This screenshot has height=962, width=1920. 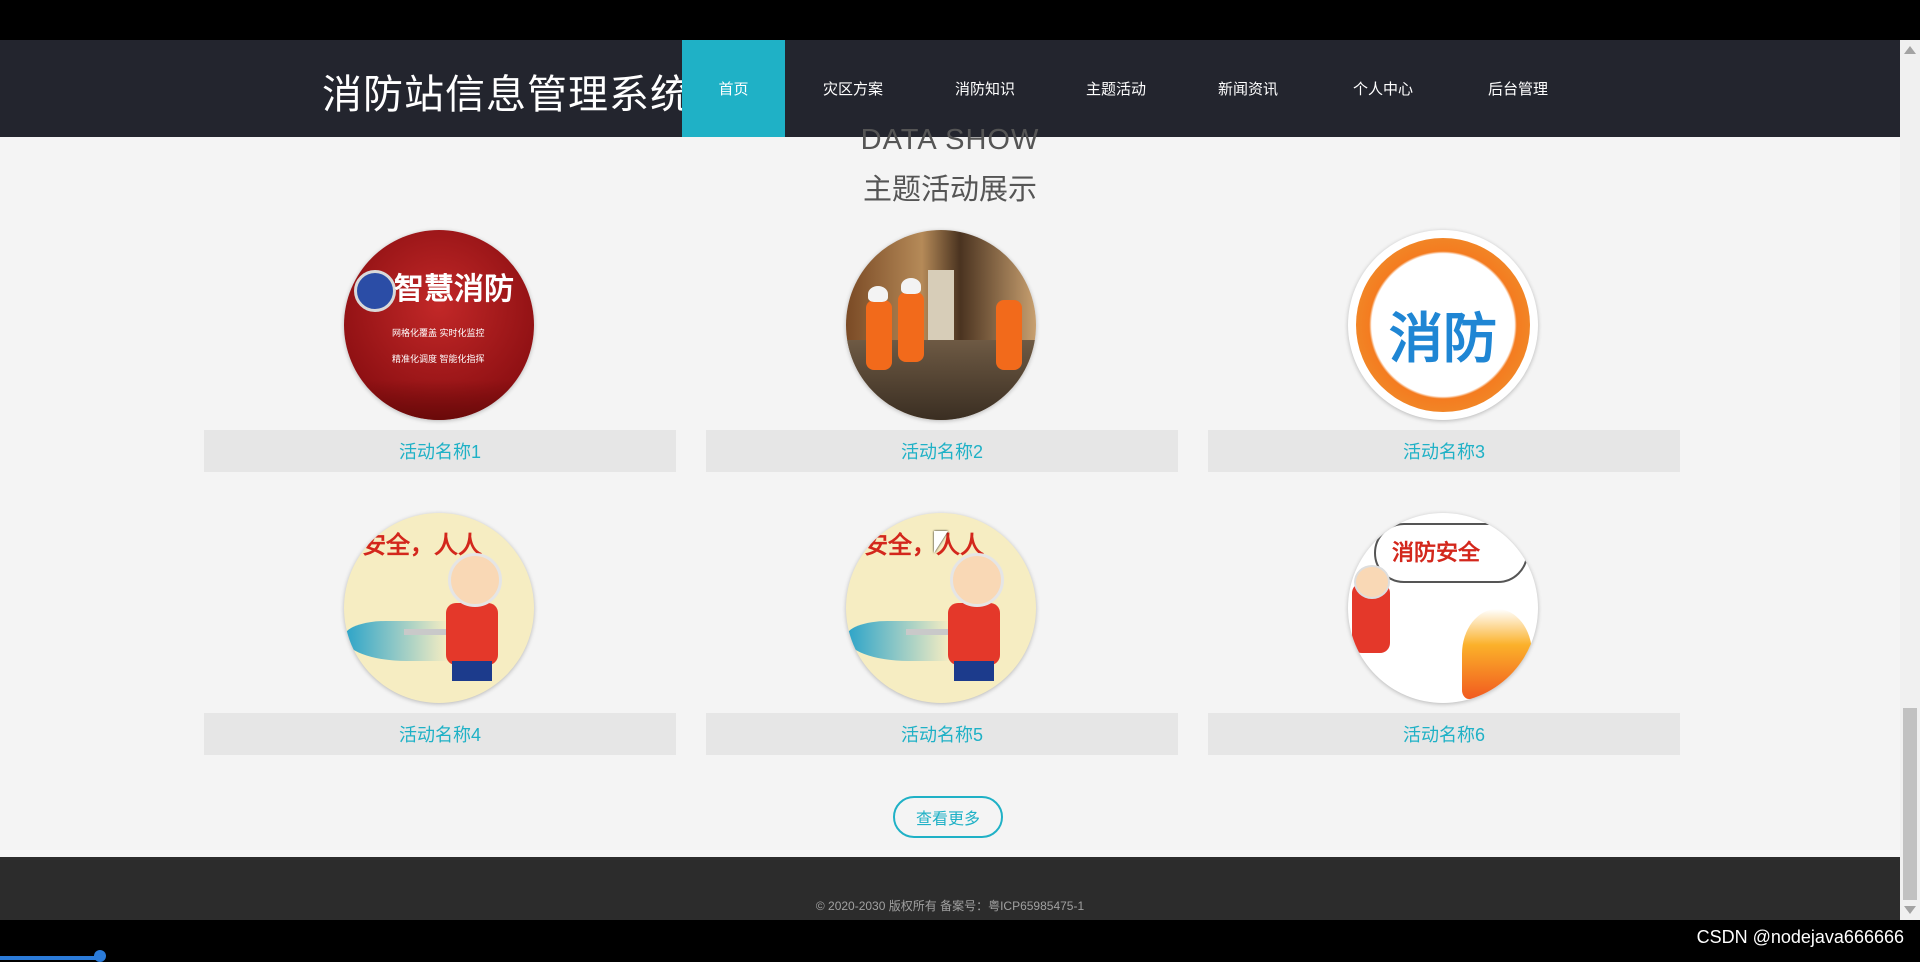 What do you see at coordinates (942, 451) in the screenshot?
I see `activity-name: 活动名称2` at bounding box center [942, 451].